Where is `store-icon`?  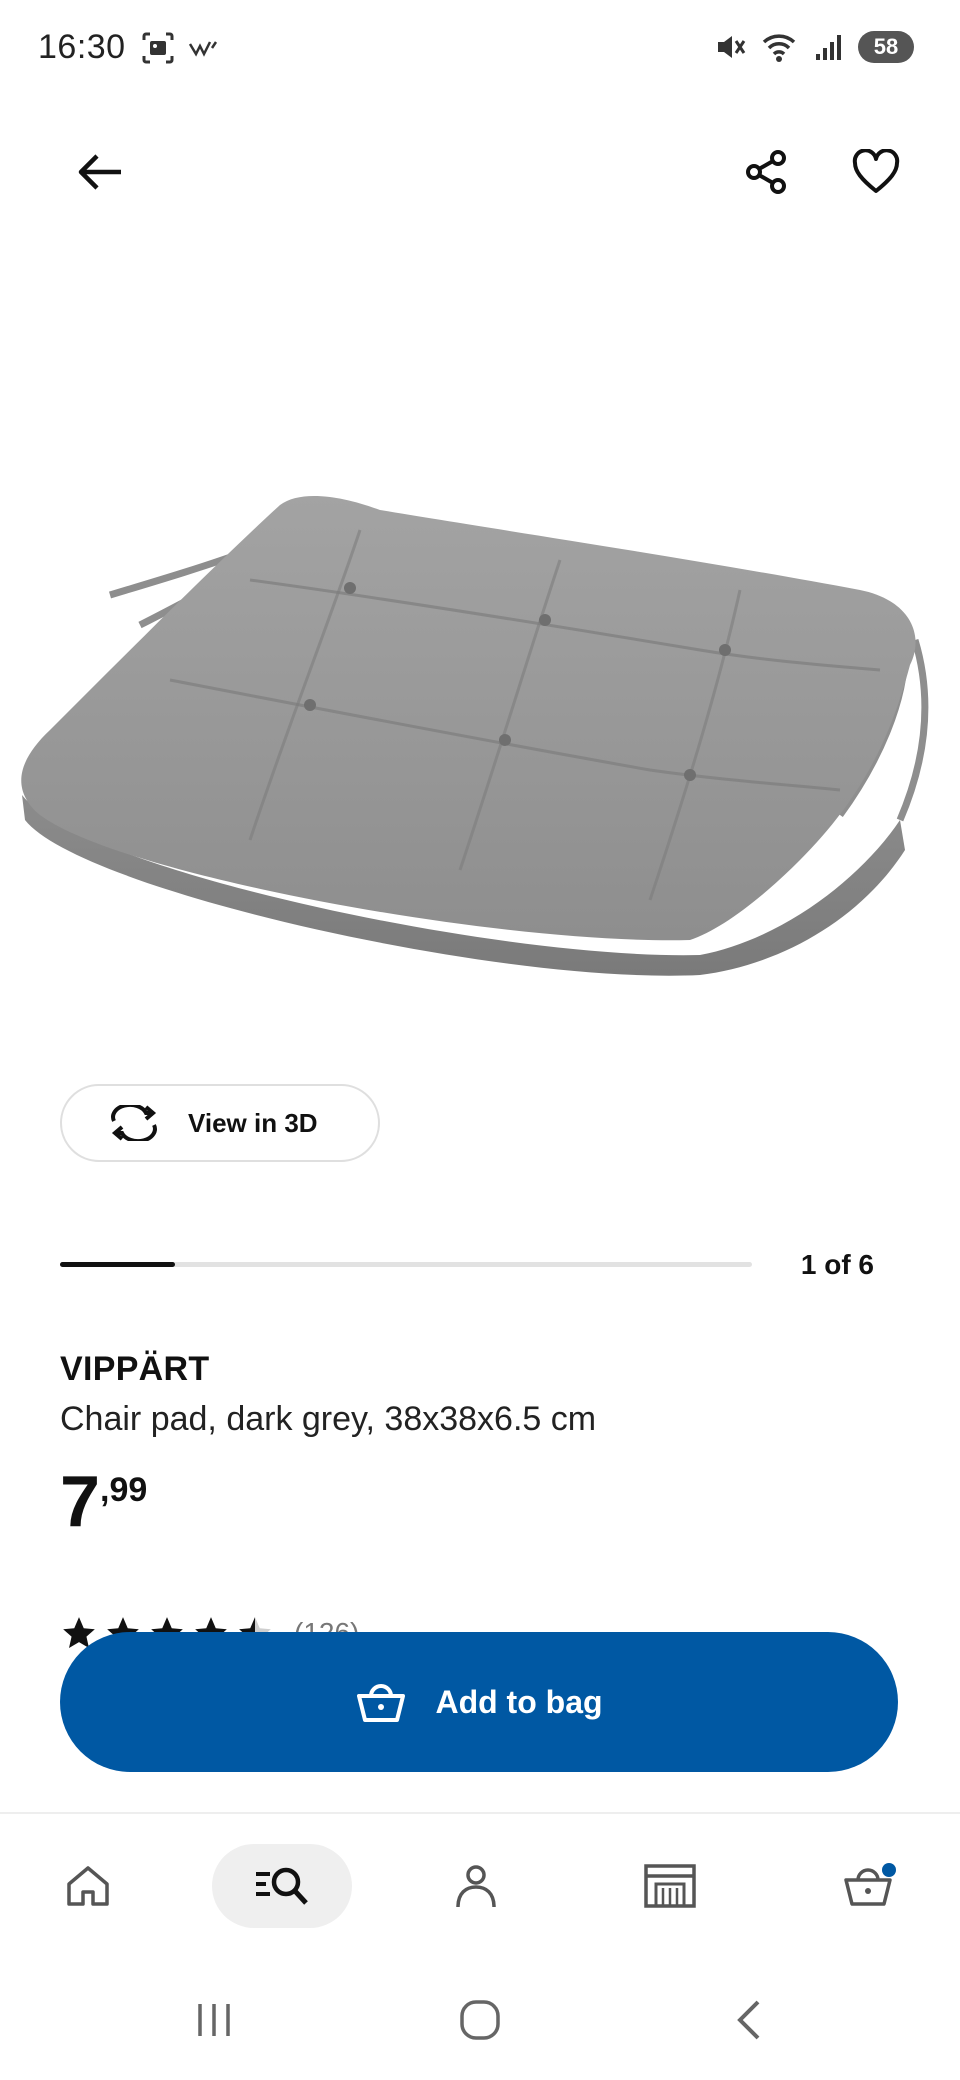
store-icon is located at coordinates (670, 1886).